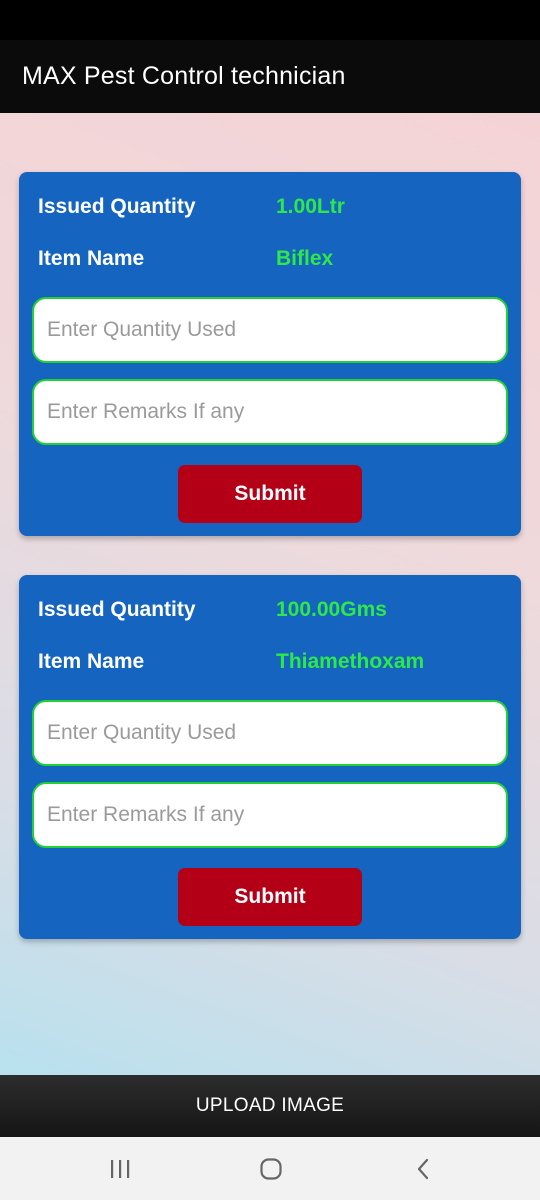 This screenshot has width=540, height=1200. Describe the element at coordinates (273, 259) in the screenshot. I see `item-name-row: Item Name Biflex` at that location.